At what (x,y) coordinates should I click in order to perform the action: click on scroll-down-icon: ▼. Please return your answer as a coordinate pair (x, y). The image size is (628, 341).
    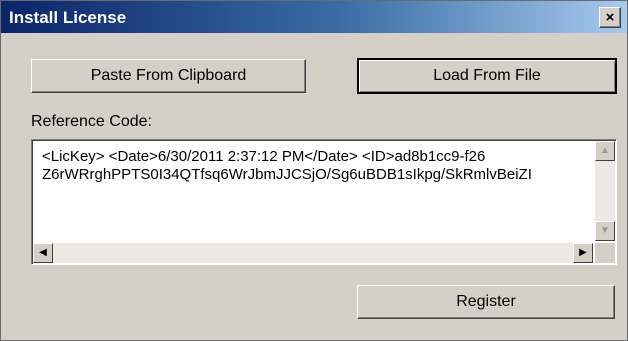
    Looking at the image, I should click on (605, 230).